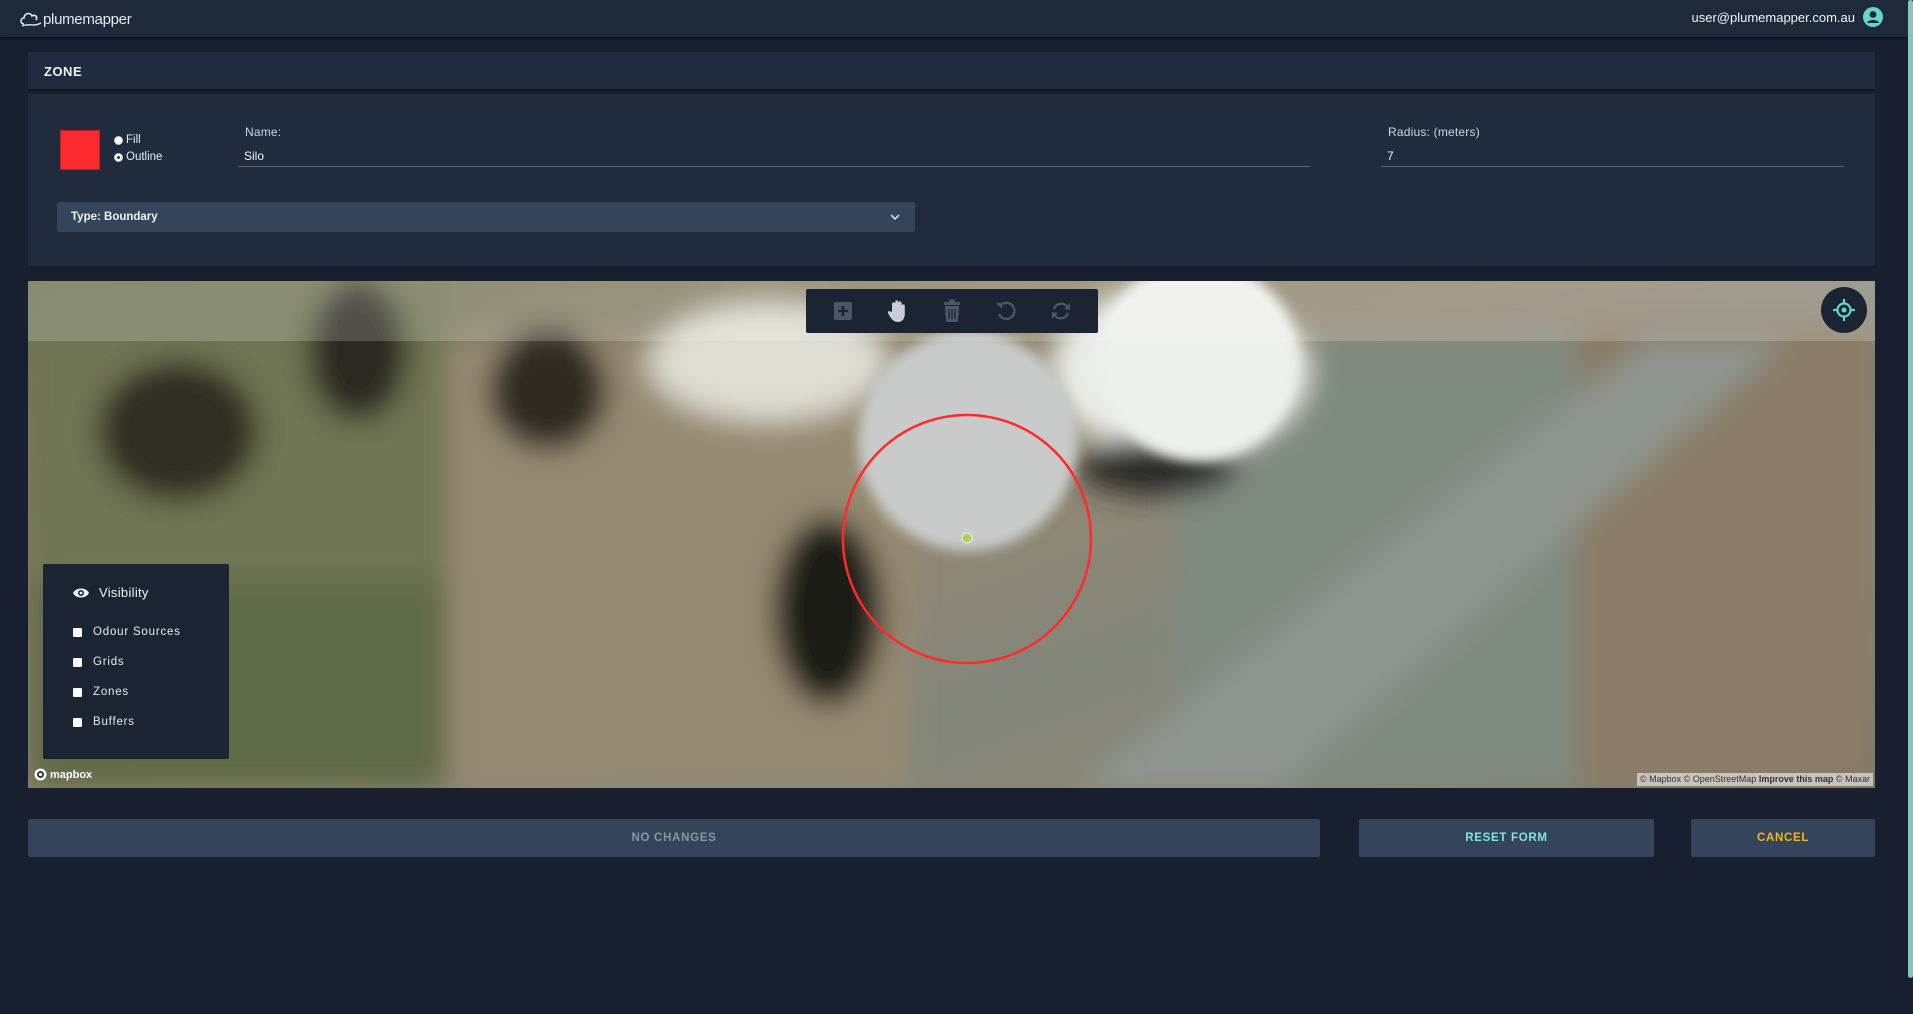 This screenshot has height=1014, width=1913. I want to click on visibility-item-zones: Zones, so click(101, 692).